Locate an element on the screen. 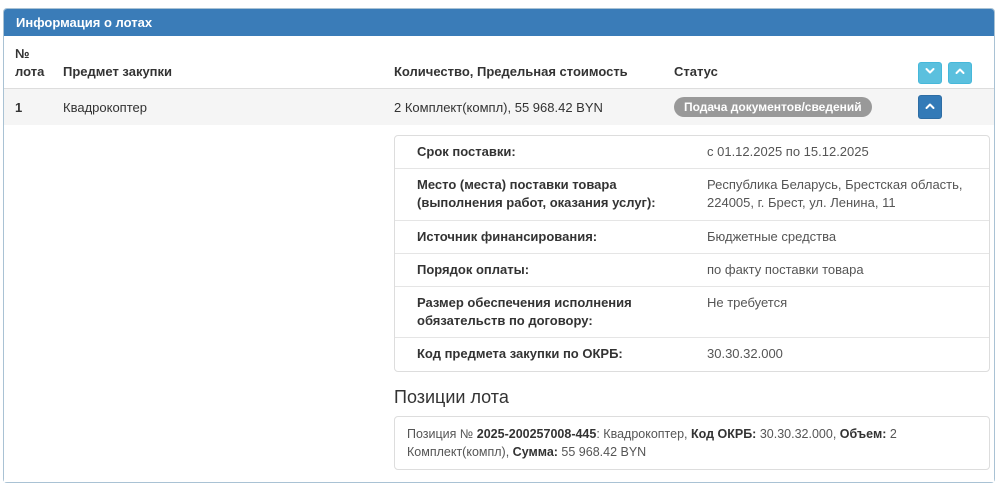 This screenshot has height=483, width=1000. detail-label: Код предмета закупки по ОКРБ: is located at coordinates (551, 353).